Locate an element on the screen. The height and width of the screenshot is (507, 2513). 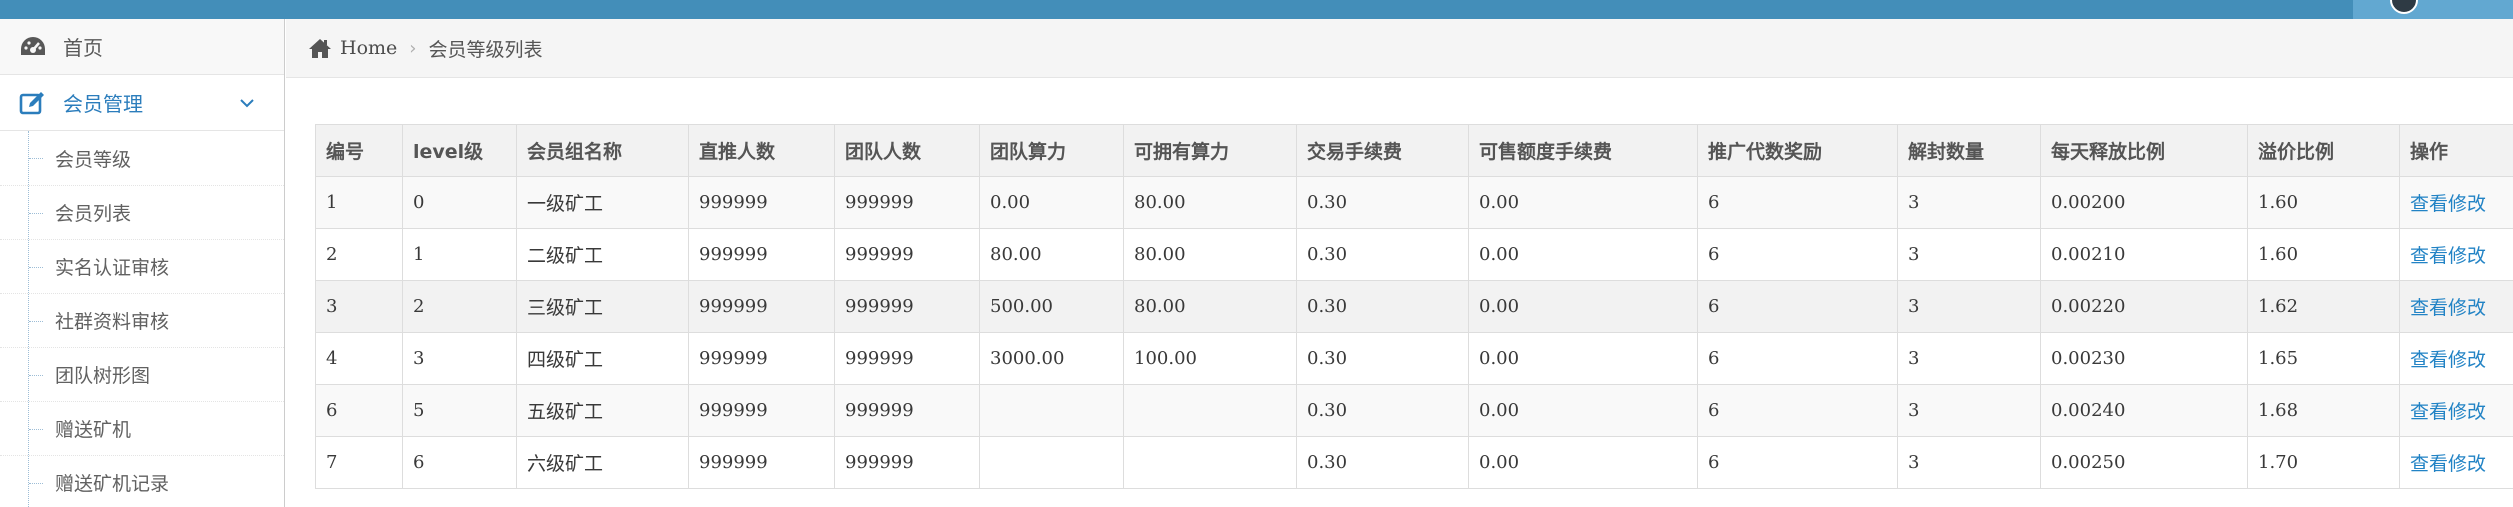
sidebar-subitem-community-review: 社群资料审核 is located at coordinates (142, 320).